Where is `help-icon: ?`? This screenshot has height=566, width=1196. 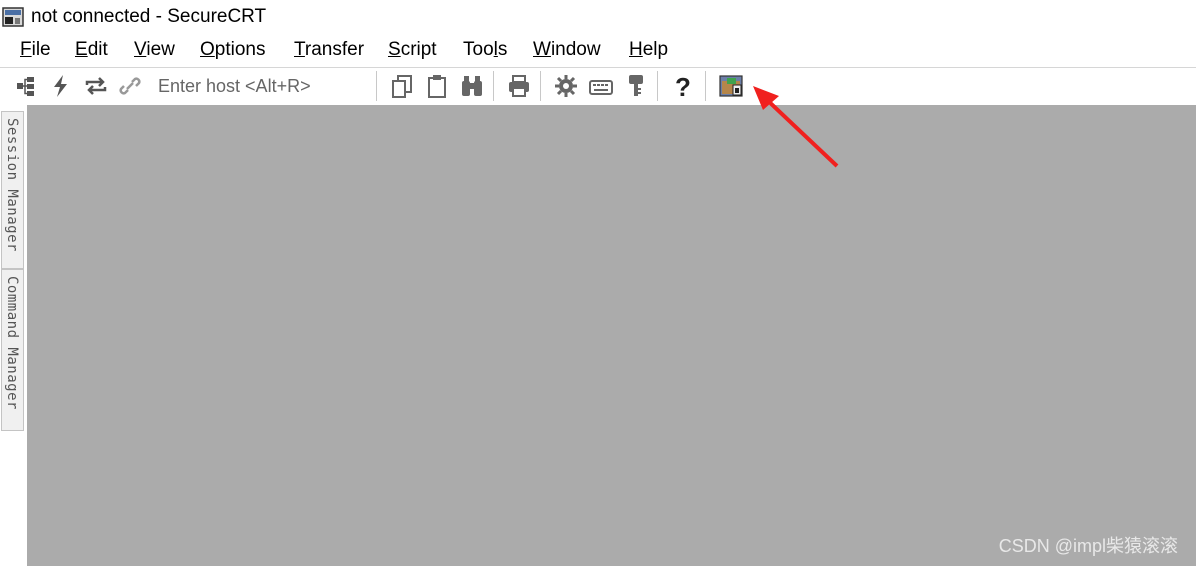
help-icon: ? is located at coordinates (683, 86).